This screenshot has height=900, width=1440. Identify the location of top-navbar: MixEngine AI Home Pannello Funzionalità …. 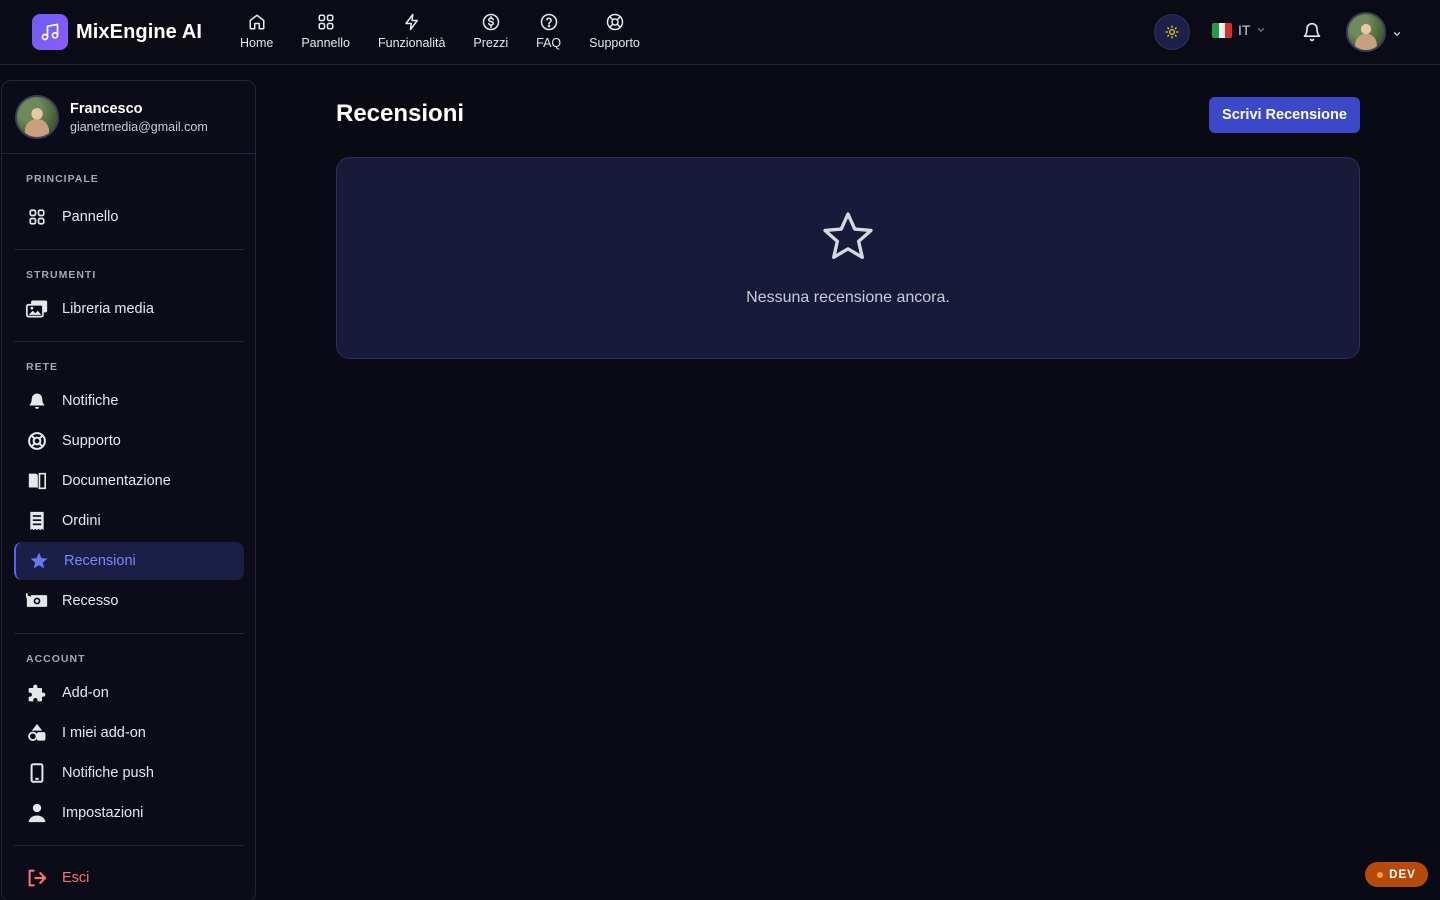
(720, 32).